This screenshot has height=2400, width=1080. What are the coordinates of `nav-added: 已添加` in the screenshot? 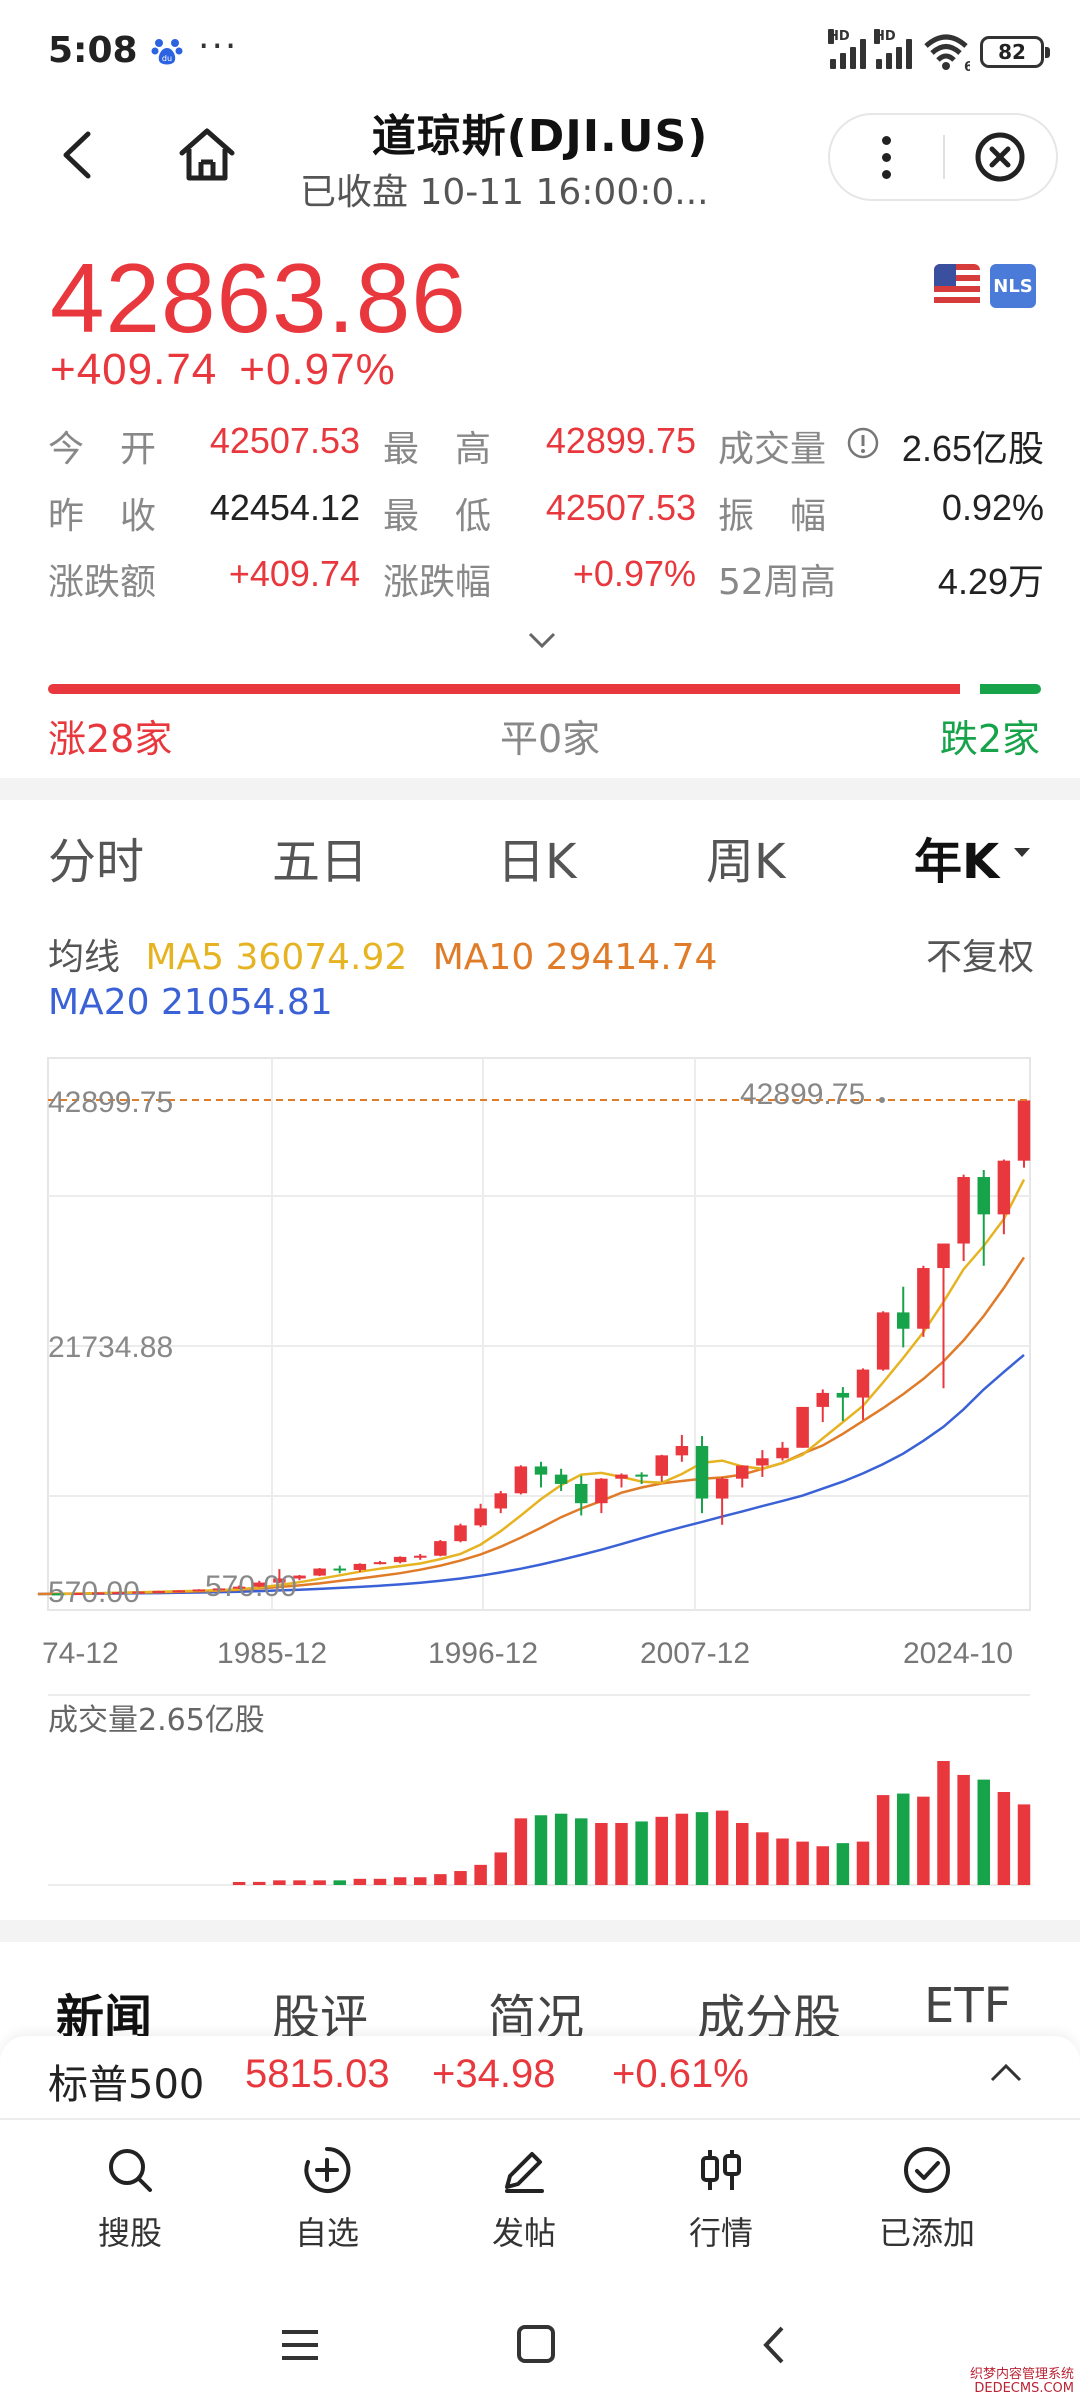 It's located at (927, 2200).